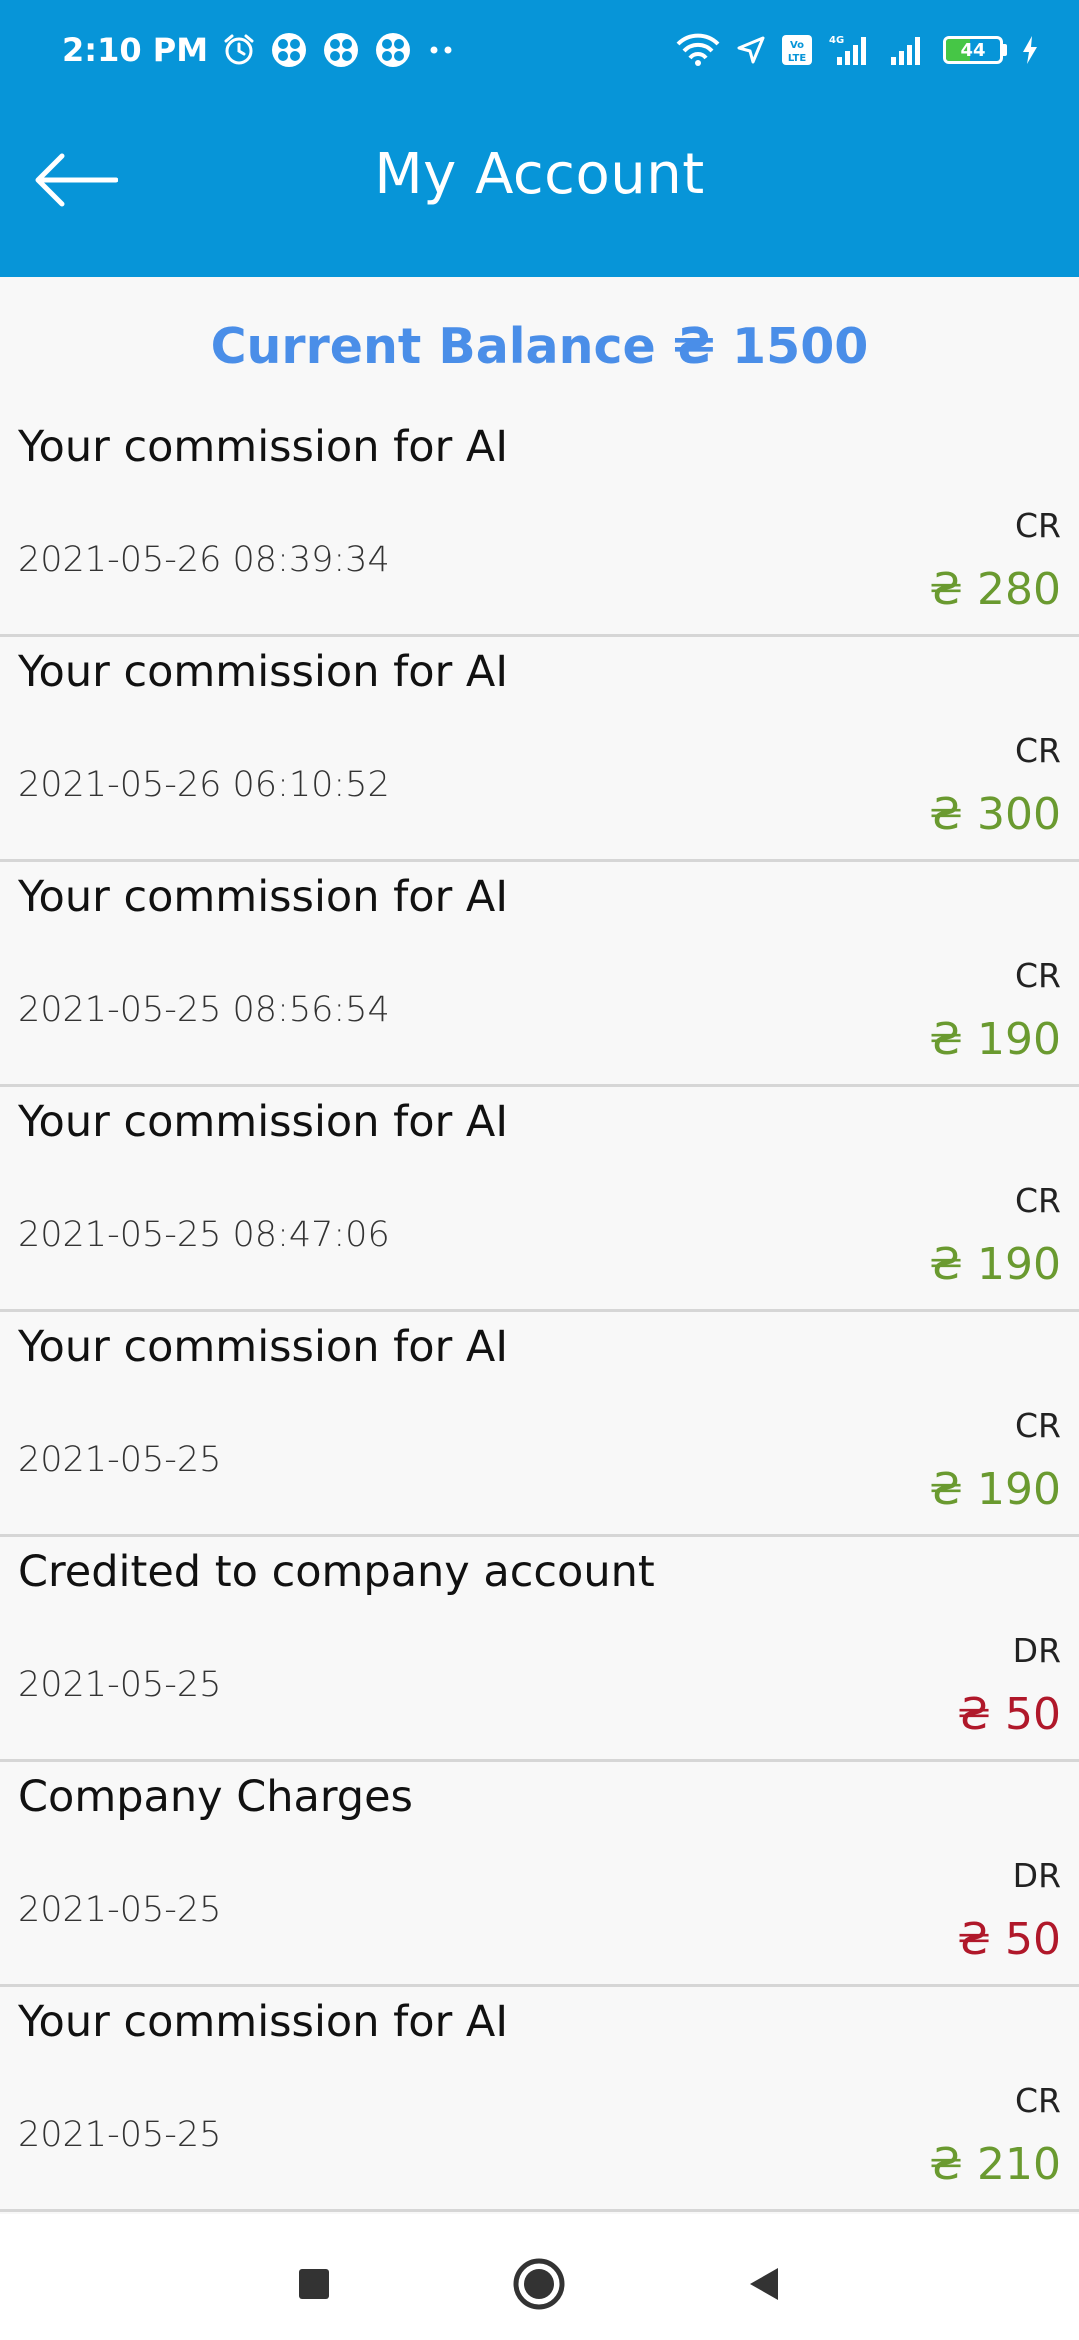 Image resolution: width=1079 pixels, height=2340 pixels. What do you see at coordinates (1030, 50) in the screenshot?
I see `charging-icon` at bounding box center [1030, 50].